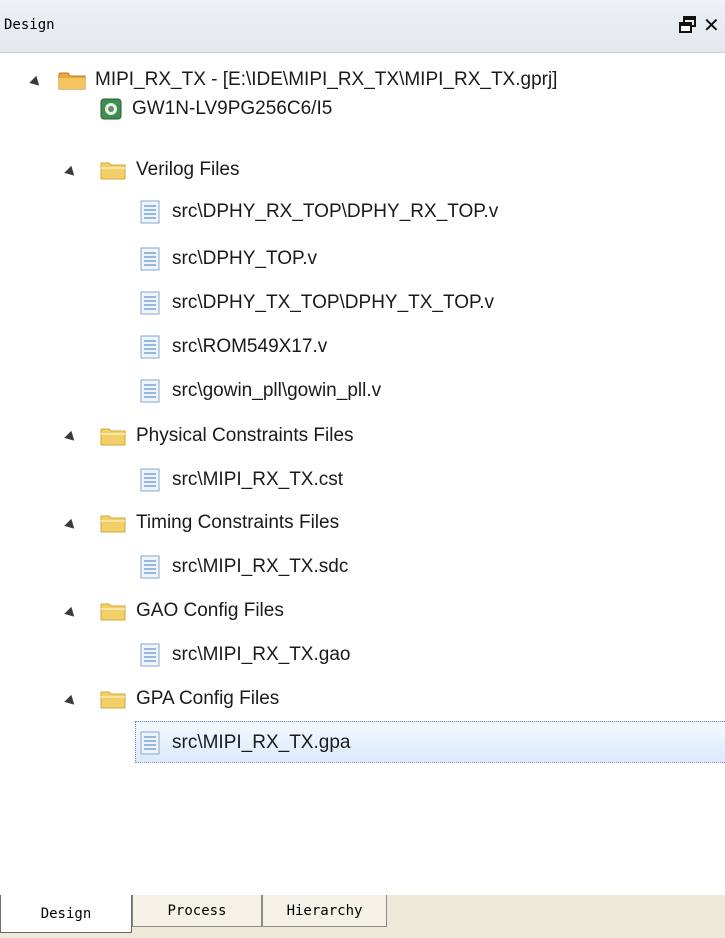  What do you see at coordinates (71, 172) in the screenshot?
I see `collapse-verilog-icon` at bounding box center [71, 172].